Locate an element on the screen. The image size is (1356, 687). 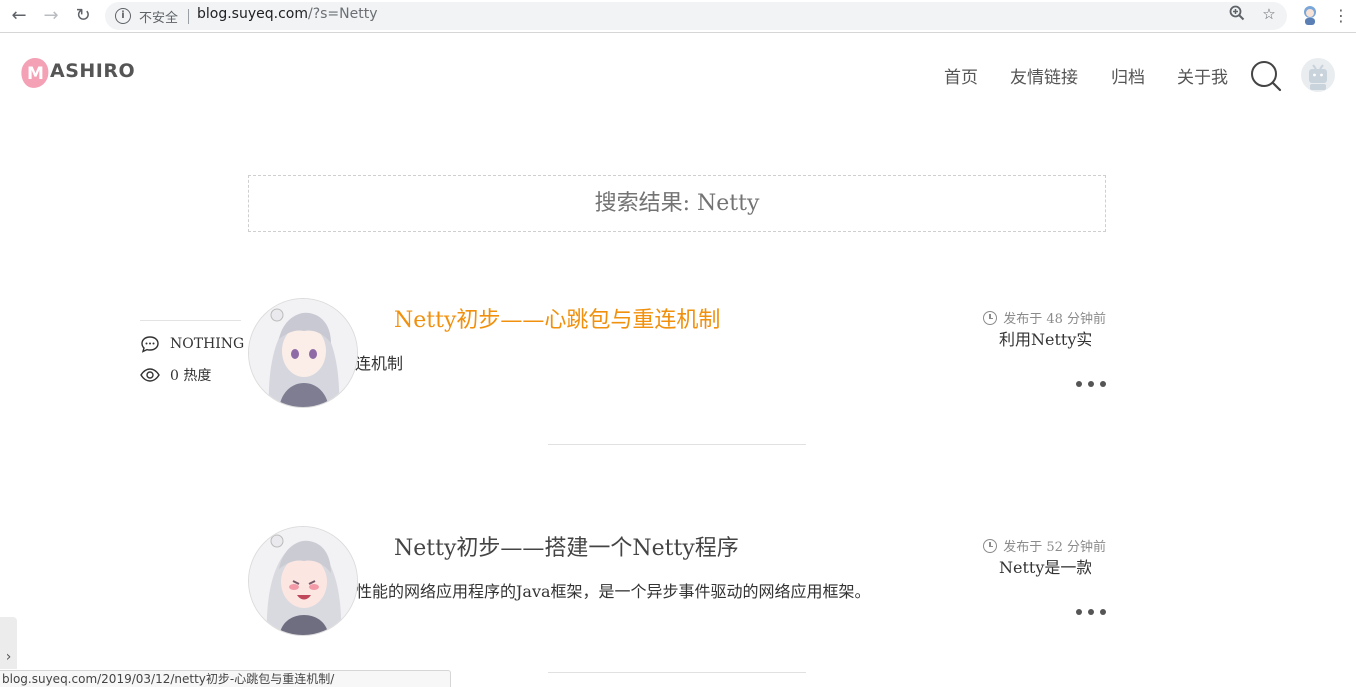
url-host: blog.suyeq.com is located at coordinates (252, 14).